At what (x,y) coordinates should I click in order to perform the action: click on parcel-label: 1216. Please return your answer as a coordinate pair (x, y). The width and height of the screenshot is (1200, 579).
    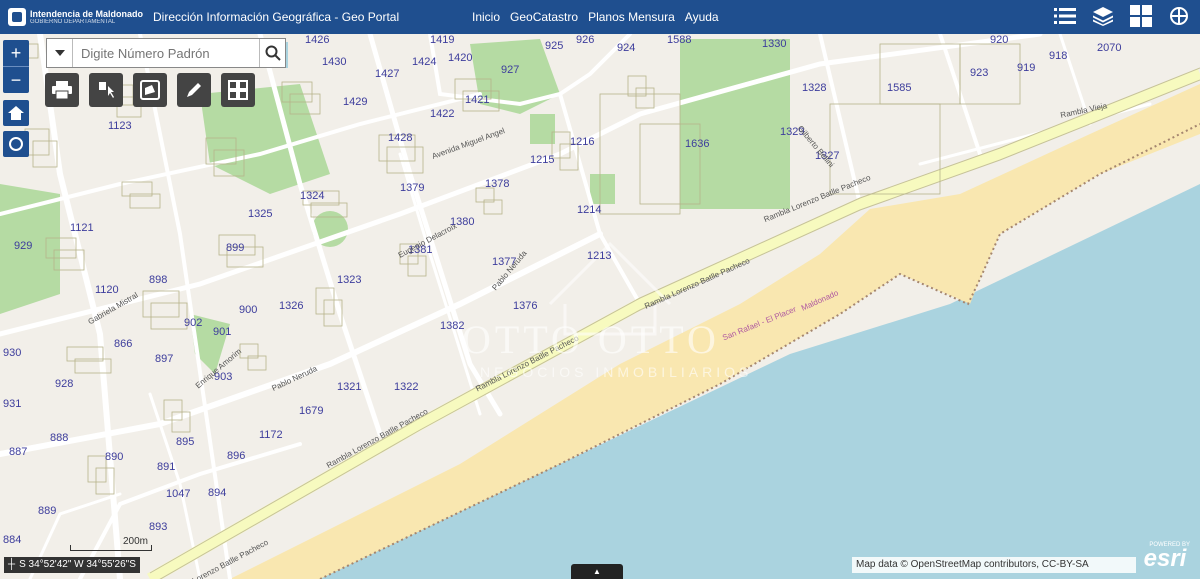
    Looking at the image, I should click on (582, 142).